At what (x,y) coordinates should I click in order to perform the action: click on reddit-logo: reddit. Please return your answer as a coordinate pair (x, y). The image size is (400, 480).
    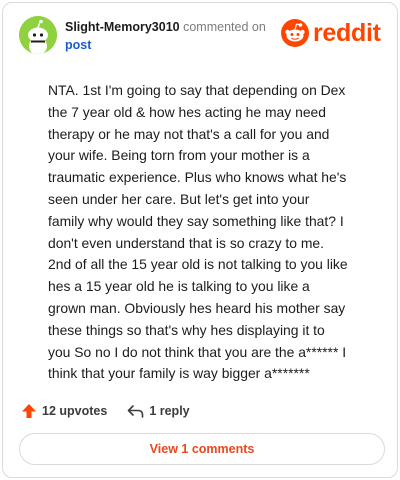
    Looking at the image, I should click on (331, 33).